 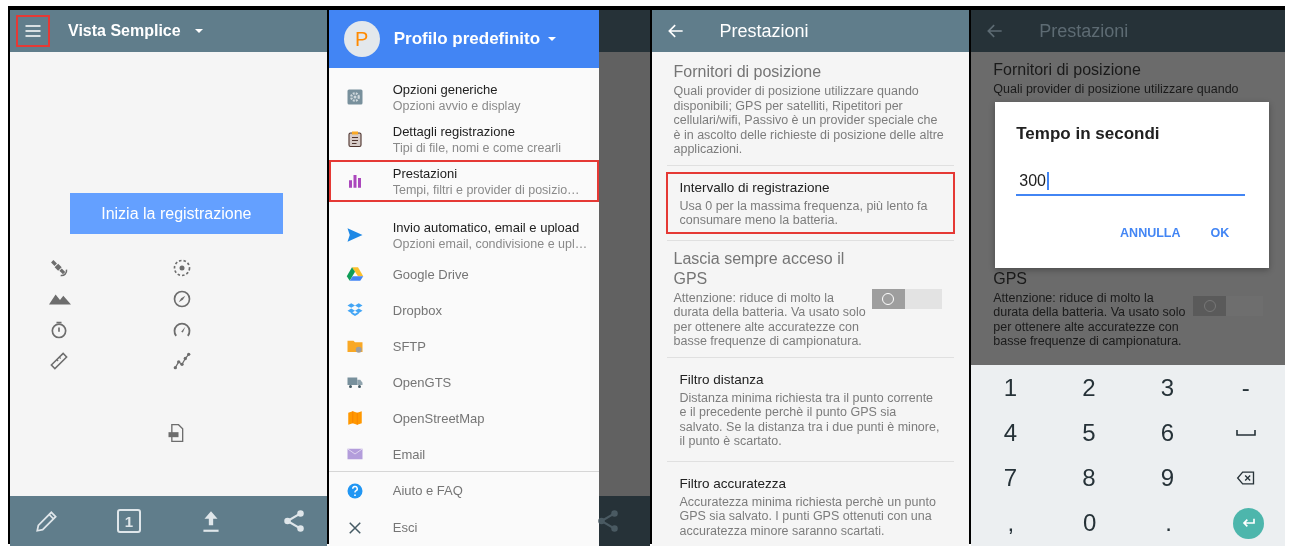 What do you see at coordinates (463, 490) in the screenshot?
I see `drawer-item: Aiuto e FAQ` at bounding box center [463, 490].